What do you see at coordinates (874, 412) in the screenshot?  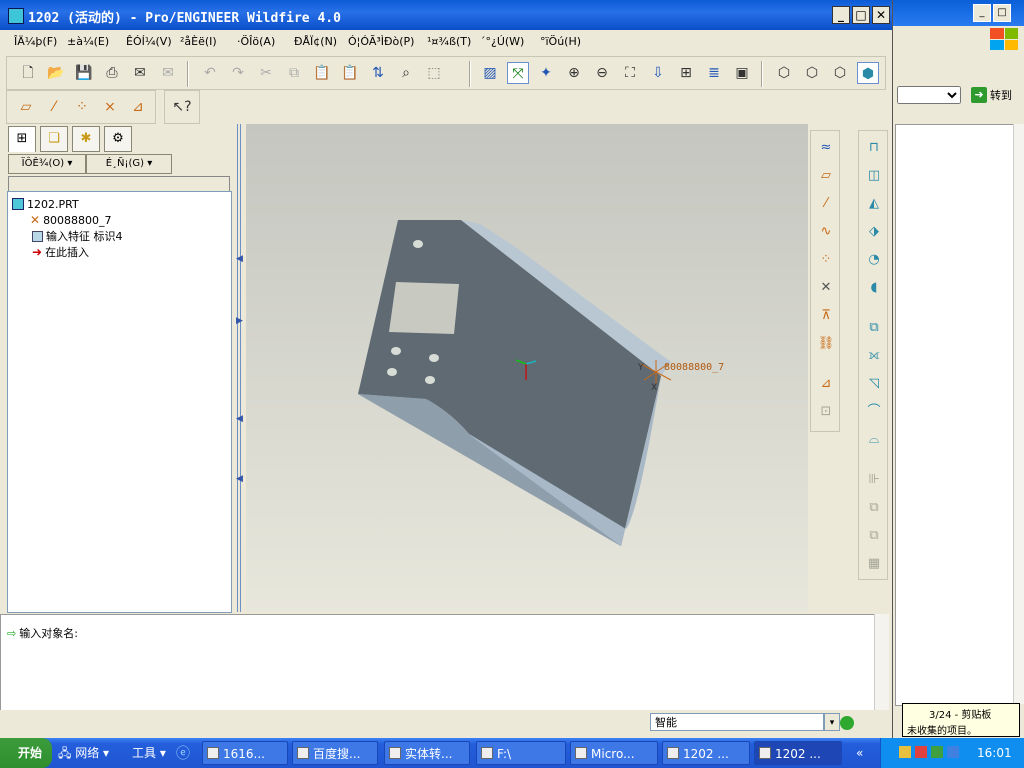 I see `form-icon: ⌒` at bounding box center [874, 412].